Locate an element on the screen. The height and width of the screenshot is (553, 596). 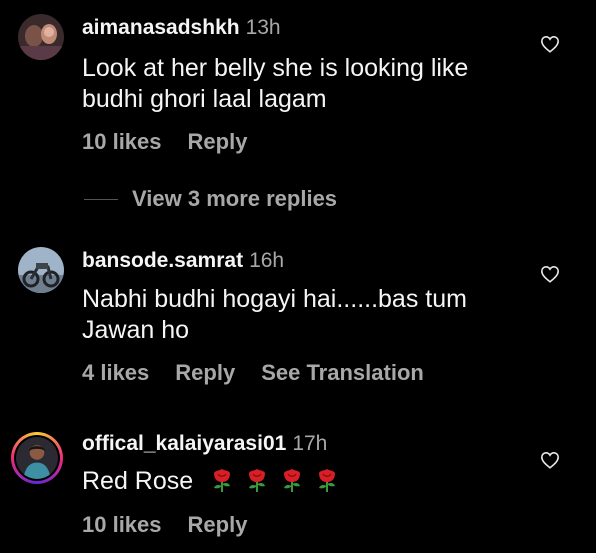
see-translation-button: See Translation is located at coordinates (342, 372).